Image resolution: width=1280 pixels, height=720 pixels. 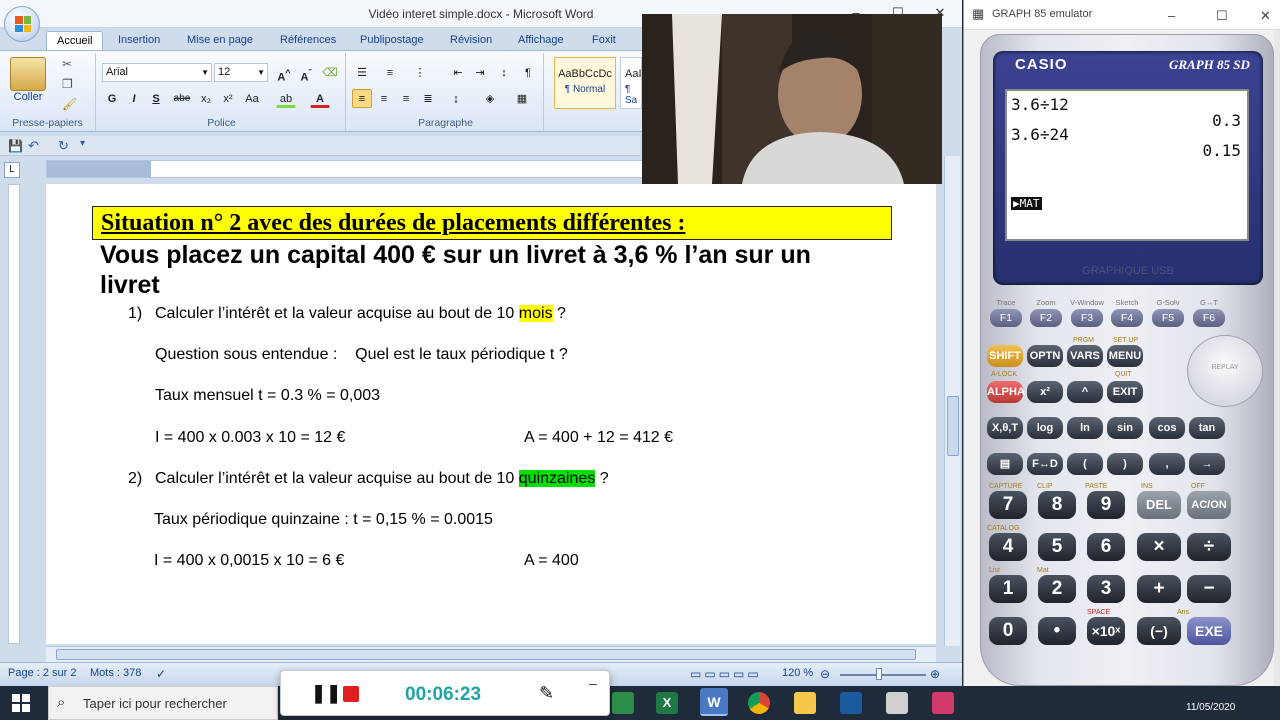 I want to click on recorder-taskbar-icon, so click(x=943, y=703).